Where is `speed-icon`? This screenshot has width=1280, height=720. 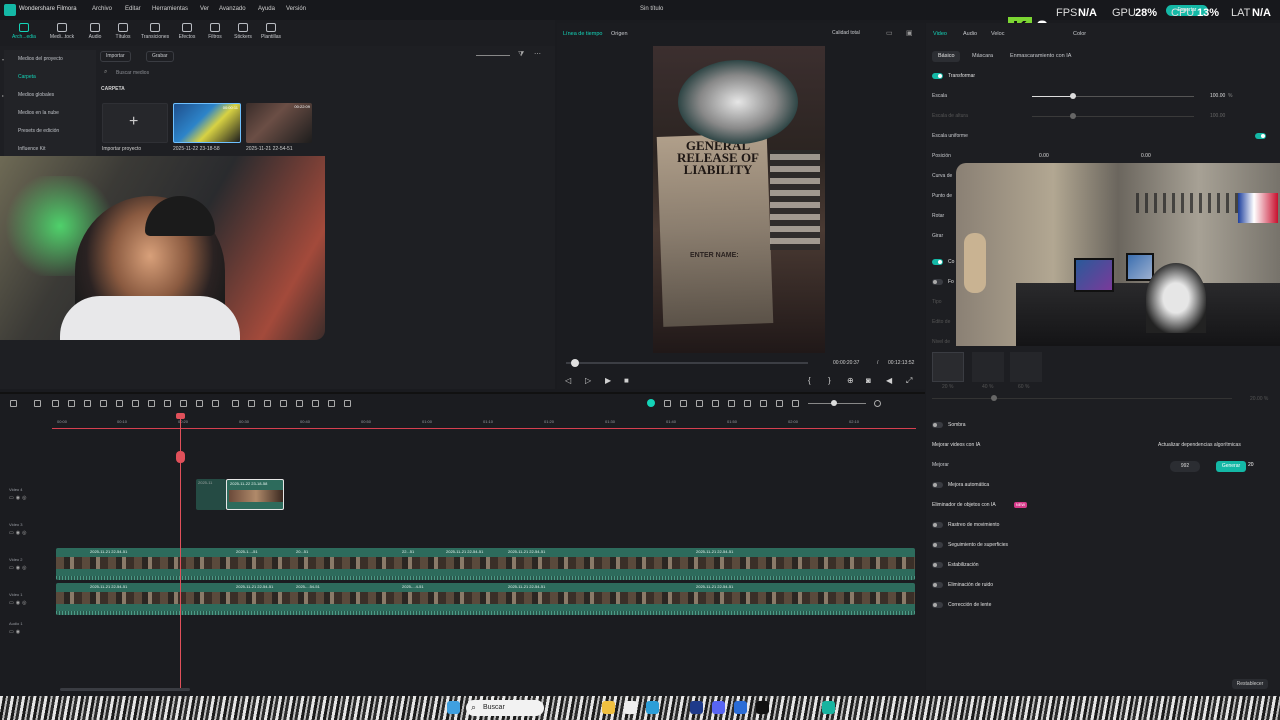 speed-icon is located at coordinates (167, 403).